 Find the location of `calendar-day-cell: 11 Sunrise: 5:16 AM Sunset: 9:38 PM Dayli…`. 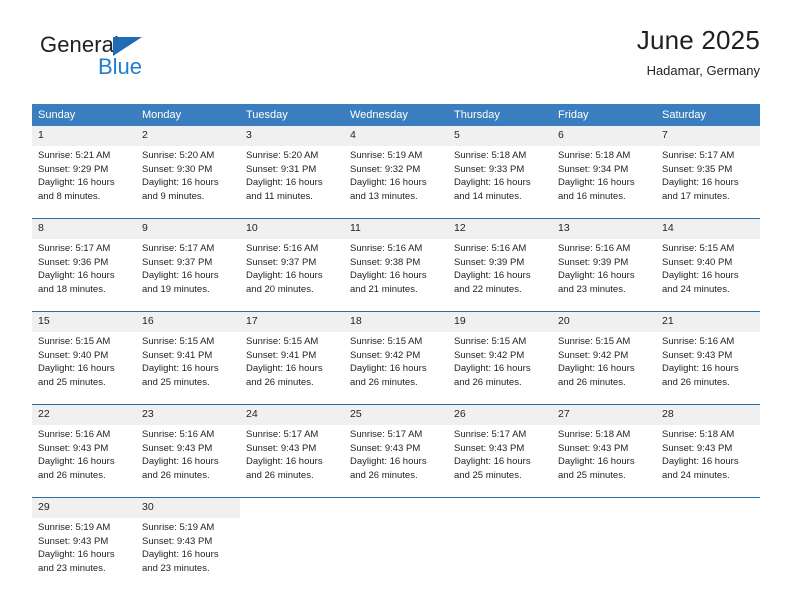

calendar-day-cell: 11 Sunrise: 5:16 AM Sunset: 9:38 PM Dayli… is located at coordinates (396, 260).